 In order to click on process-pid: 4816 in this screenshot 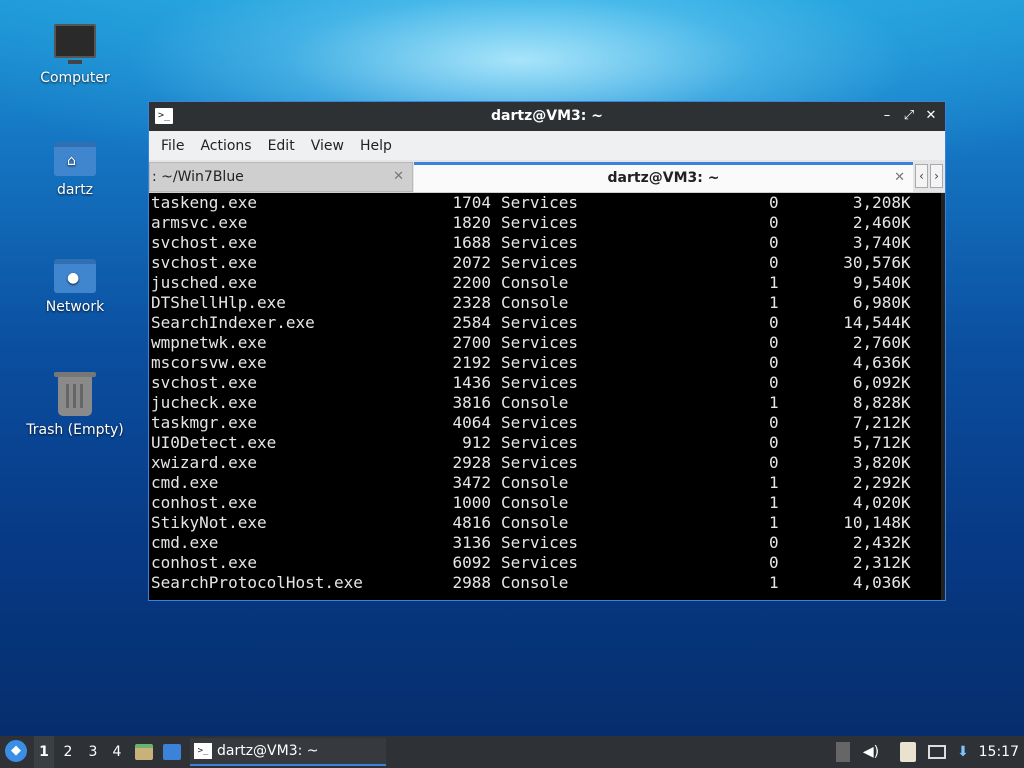, I will do `click(471, 522)`.